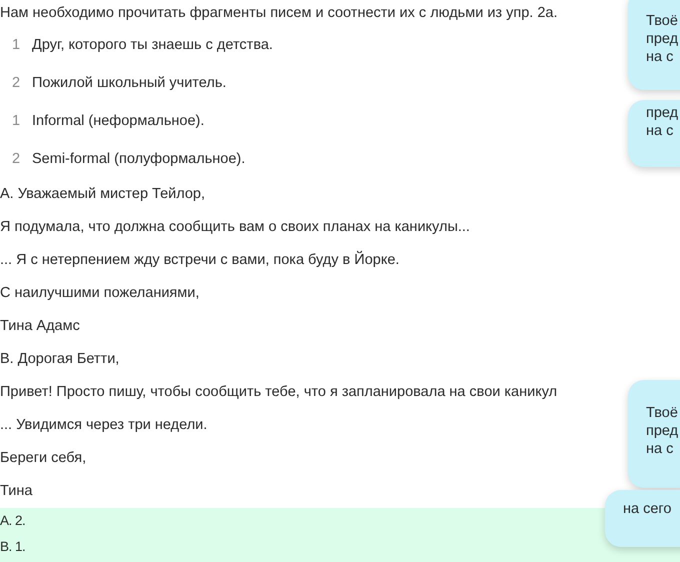  I want to click on answer-text: В. 1., so click(13, 546).